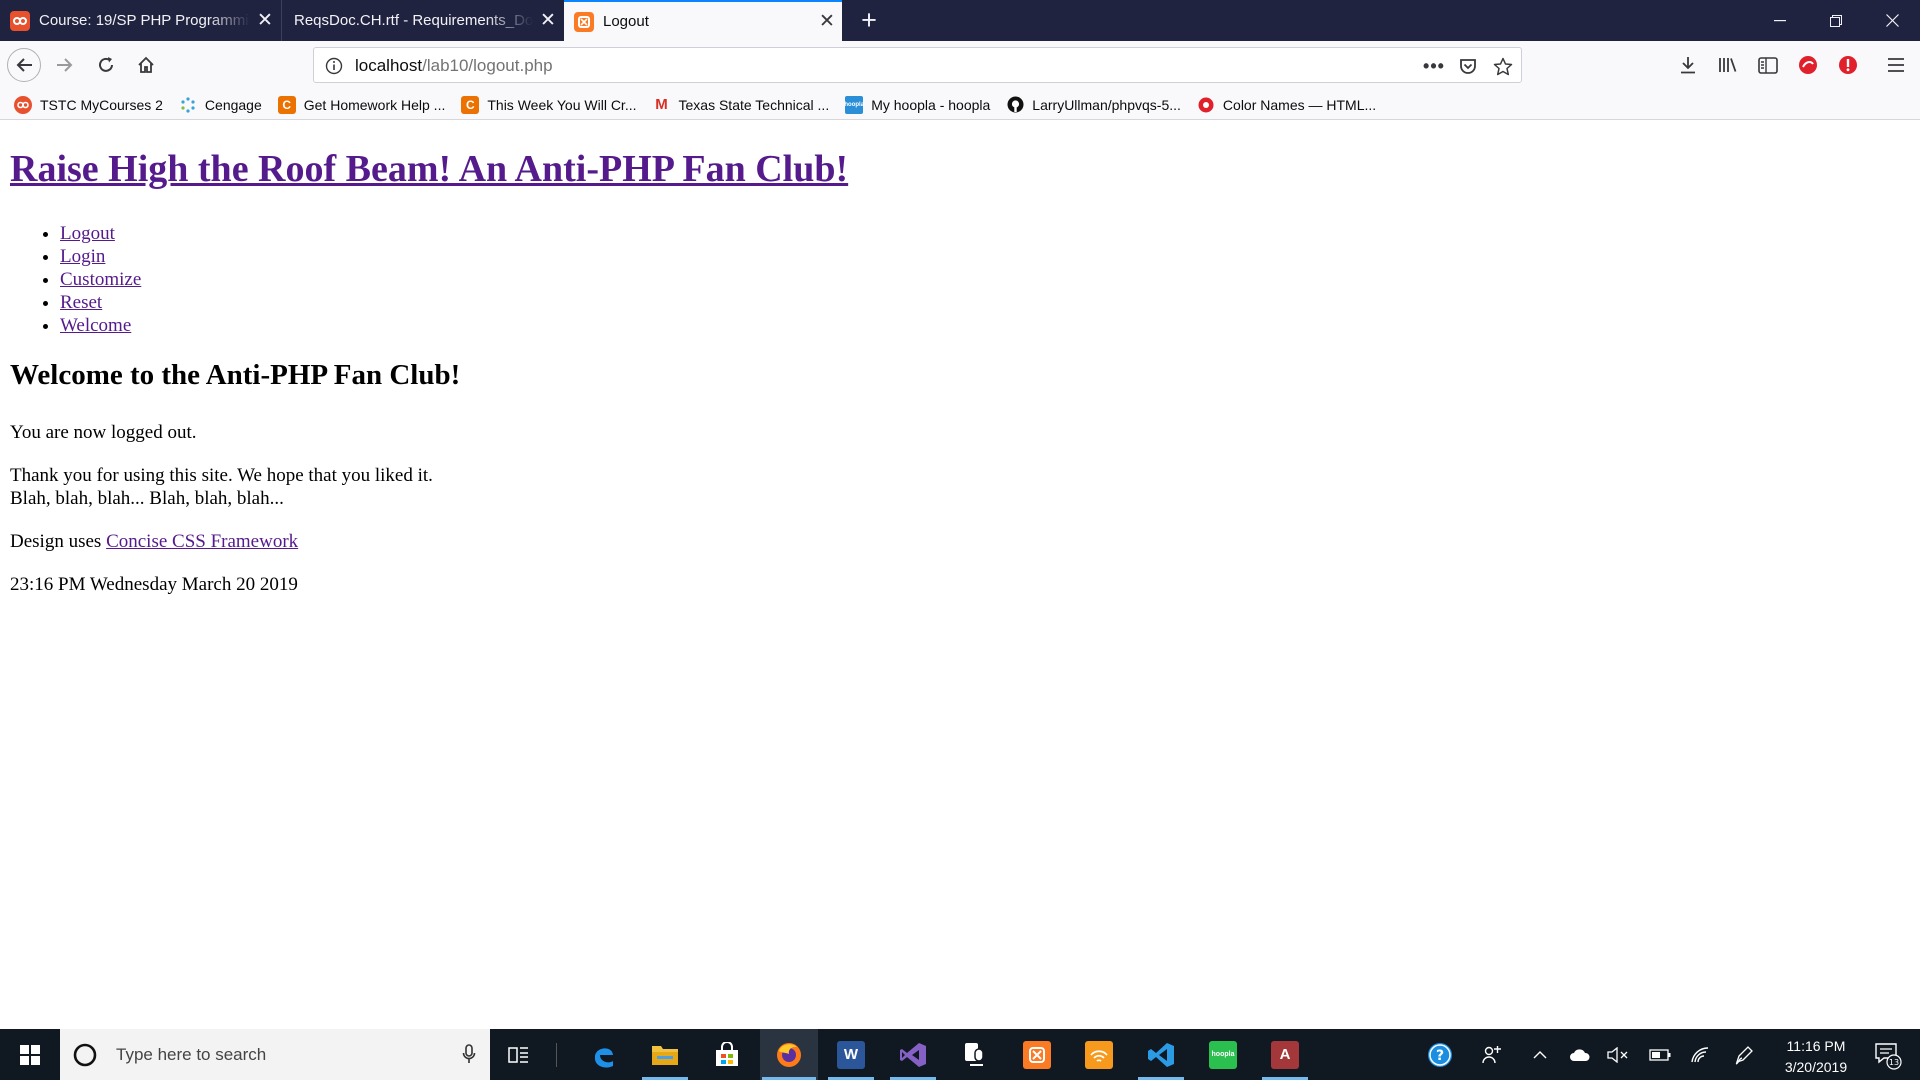 This screenshot has height=1080, width=1920. What do you see at coordinates (58, 541) in the screenshot?
I see `design-credit-prefix: Design uses` at bounding box center [58, 541].